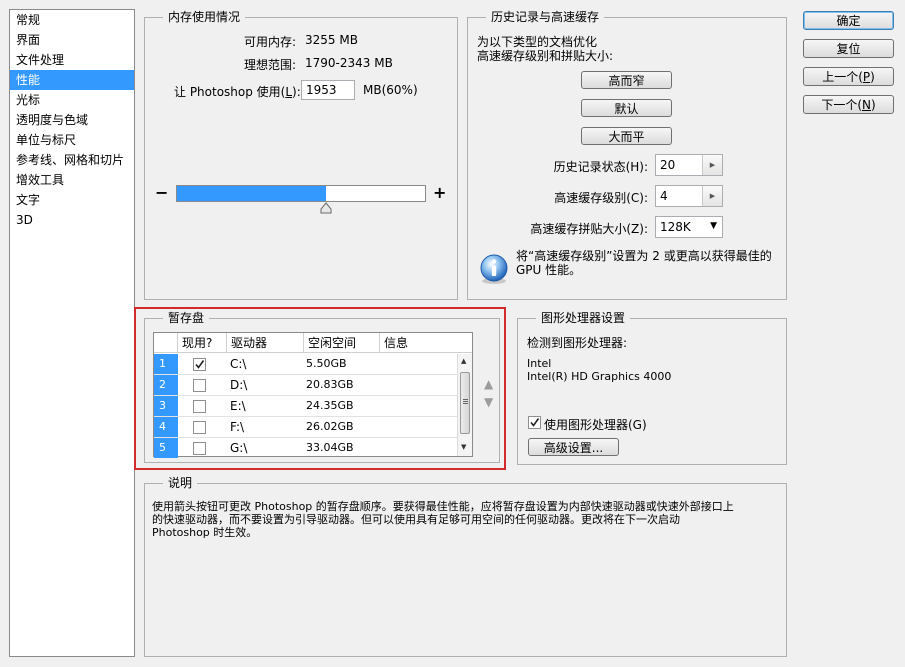 This screenshot has height=667, width=905. What do you see at coordinates (668, 165) in the screenshot?
I see `history-states-value: 20` at bounding box center [668, 165].